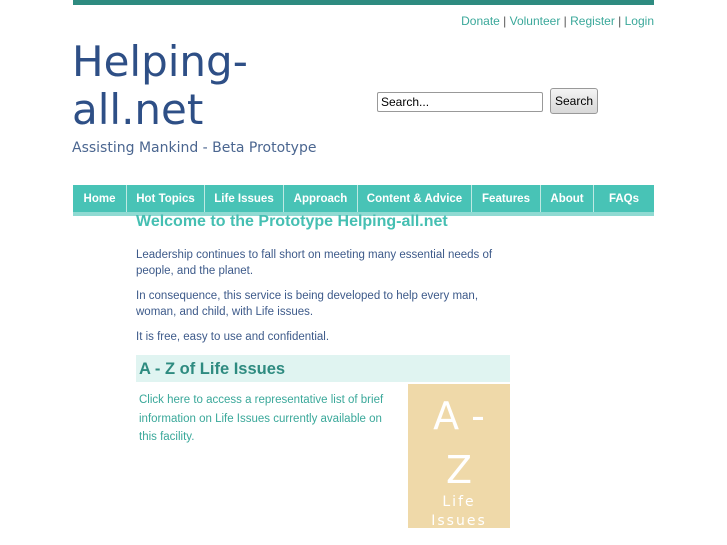 This screenshot has height=545, width=727. I want to click on tagline: Assisting Mankind - Beta Prototype, so click(194, 148).